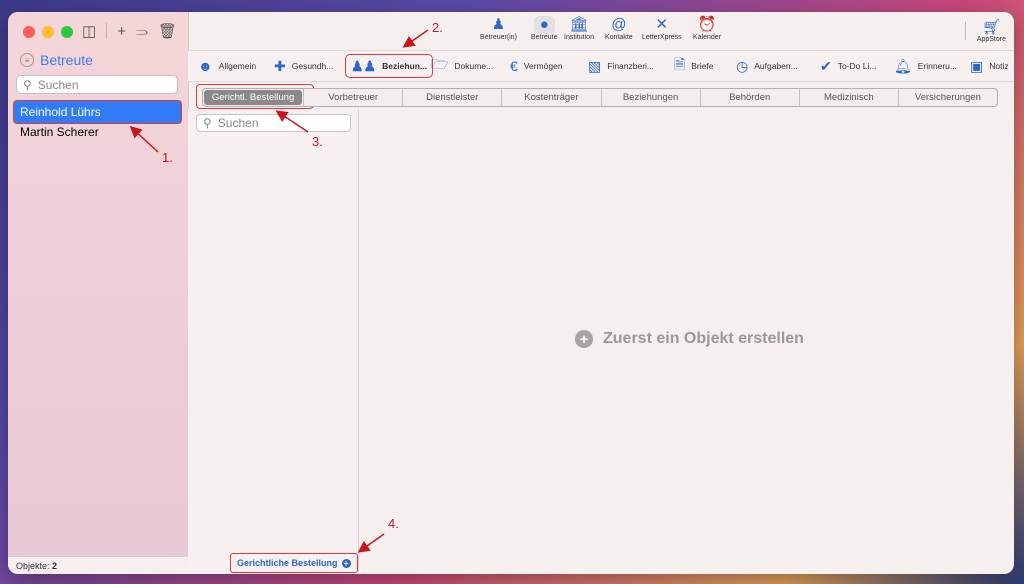 This screenshot has width=1024, height=584. Describe the element at coordinates (595, 65) in the screenshot. I see `chart-icon: ▧` at that location.